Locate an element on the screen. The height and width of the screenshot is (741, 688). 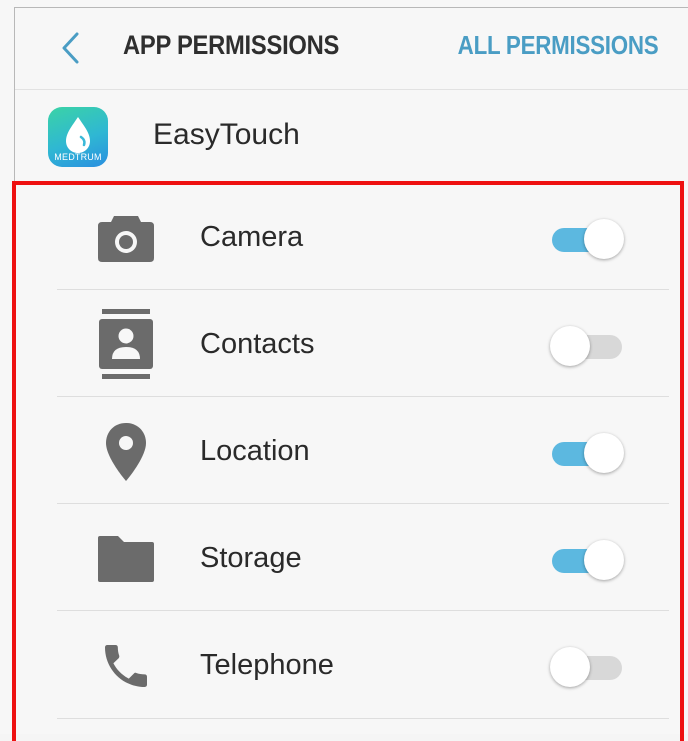
contacts-toggle is located at coordinates (587, 346).